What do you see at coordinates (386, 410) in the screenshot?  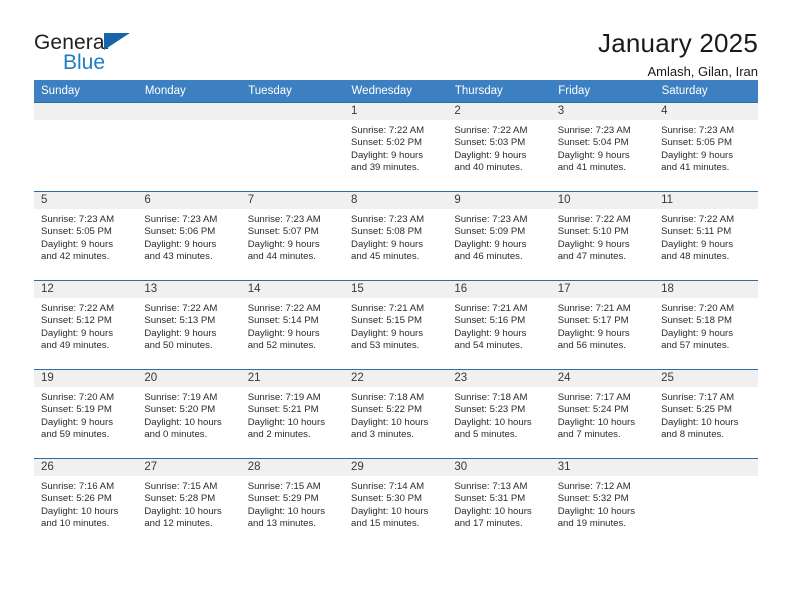 I see `sunset-time: Sunset: 5:22 PM` at bounding box center [386, 410].